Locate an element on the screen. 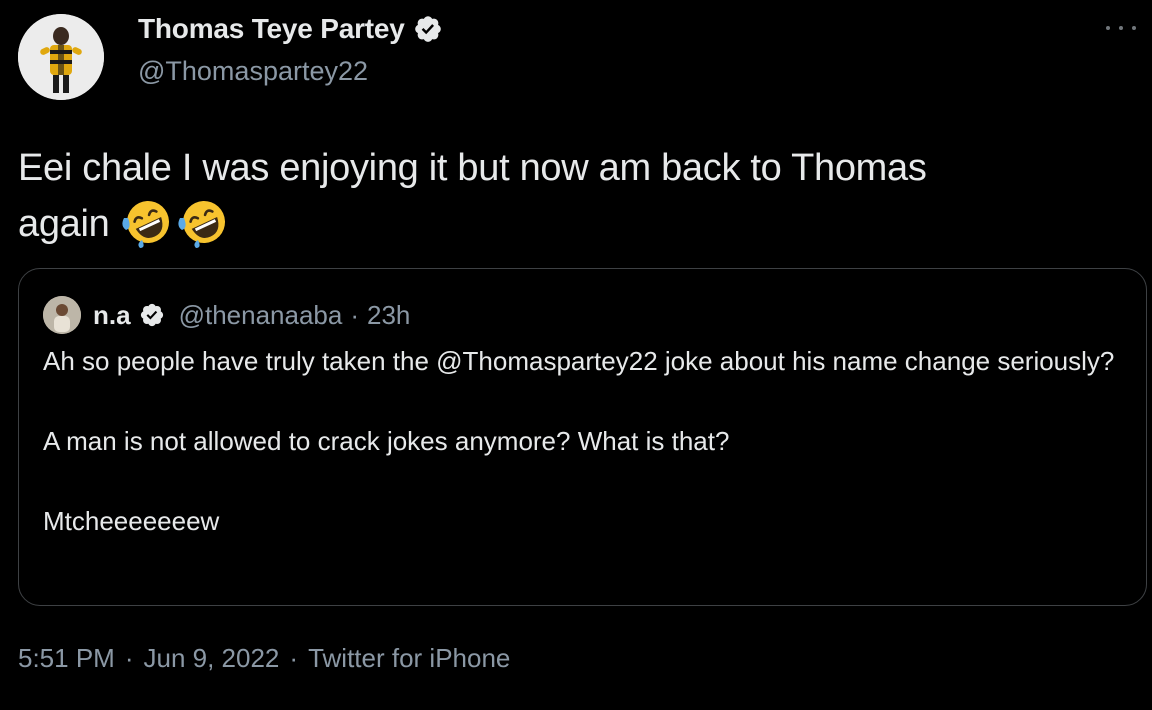  quoted-text: joke about his name change seriously? is located at coordinates (886, 361).